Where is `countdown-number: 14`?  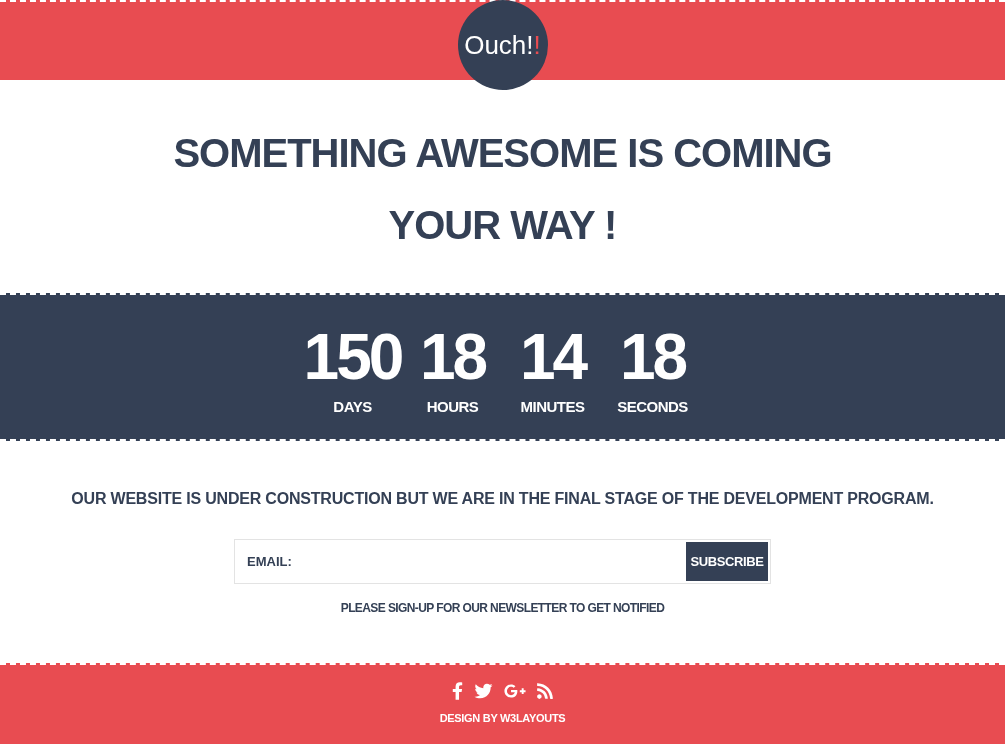 countdown-number: 14 is located at coordinates (552, 357).